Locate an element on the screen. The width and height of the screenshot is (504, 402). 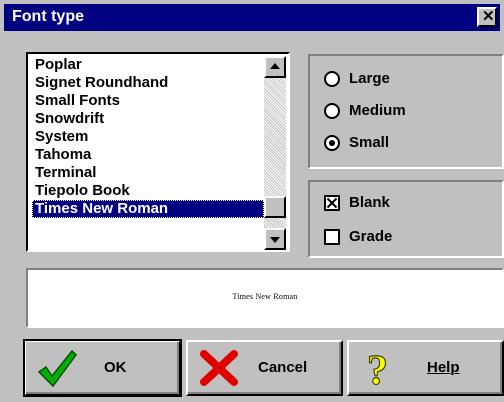
list-item: System is located at coordinates (148, 137).